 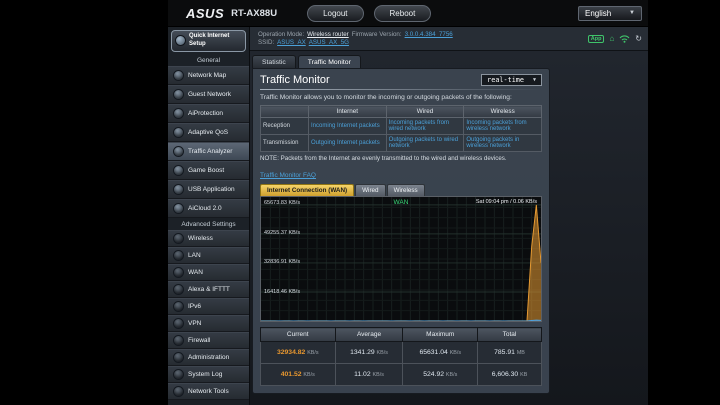 I want to click on sidebar-item-wan: WAN, so click(x=208, y=272).